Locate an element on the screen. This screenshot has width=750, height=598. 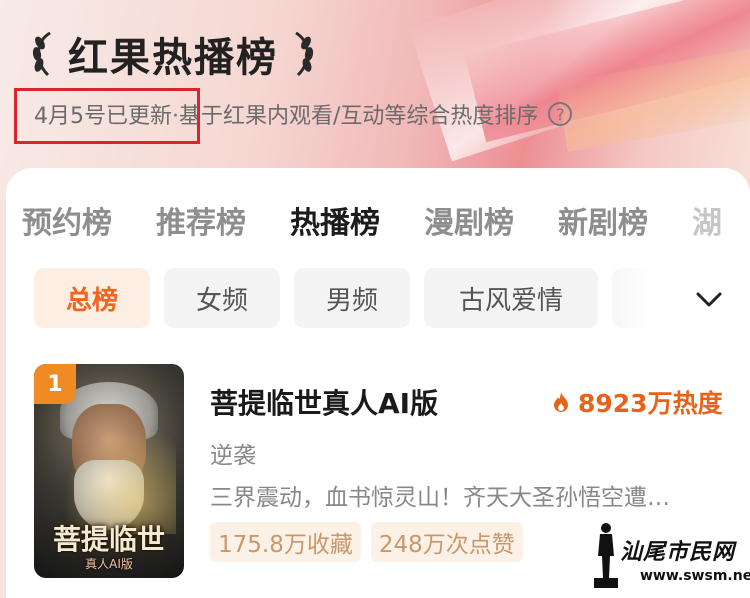
drama-title: 菩提临世真人AI版 is located at coordinates (324, 402).